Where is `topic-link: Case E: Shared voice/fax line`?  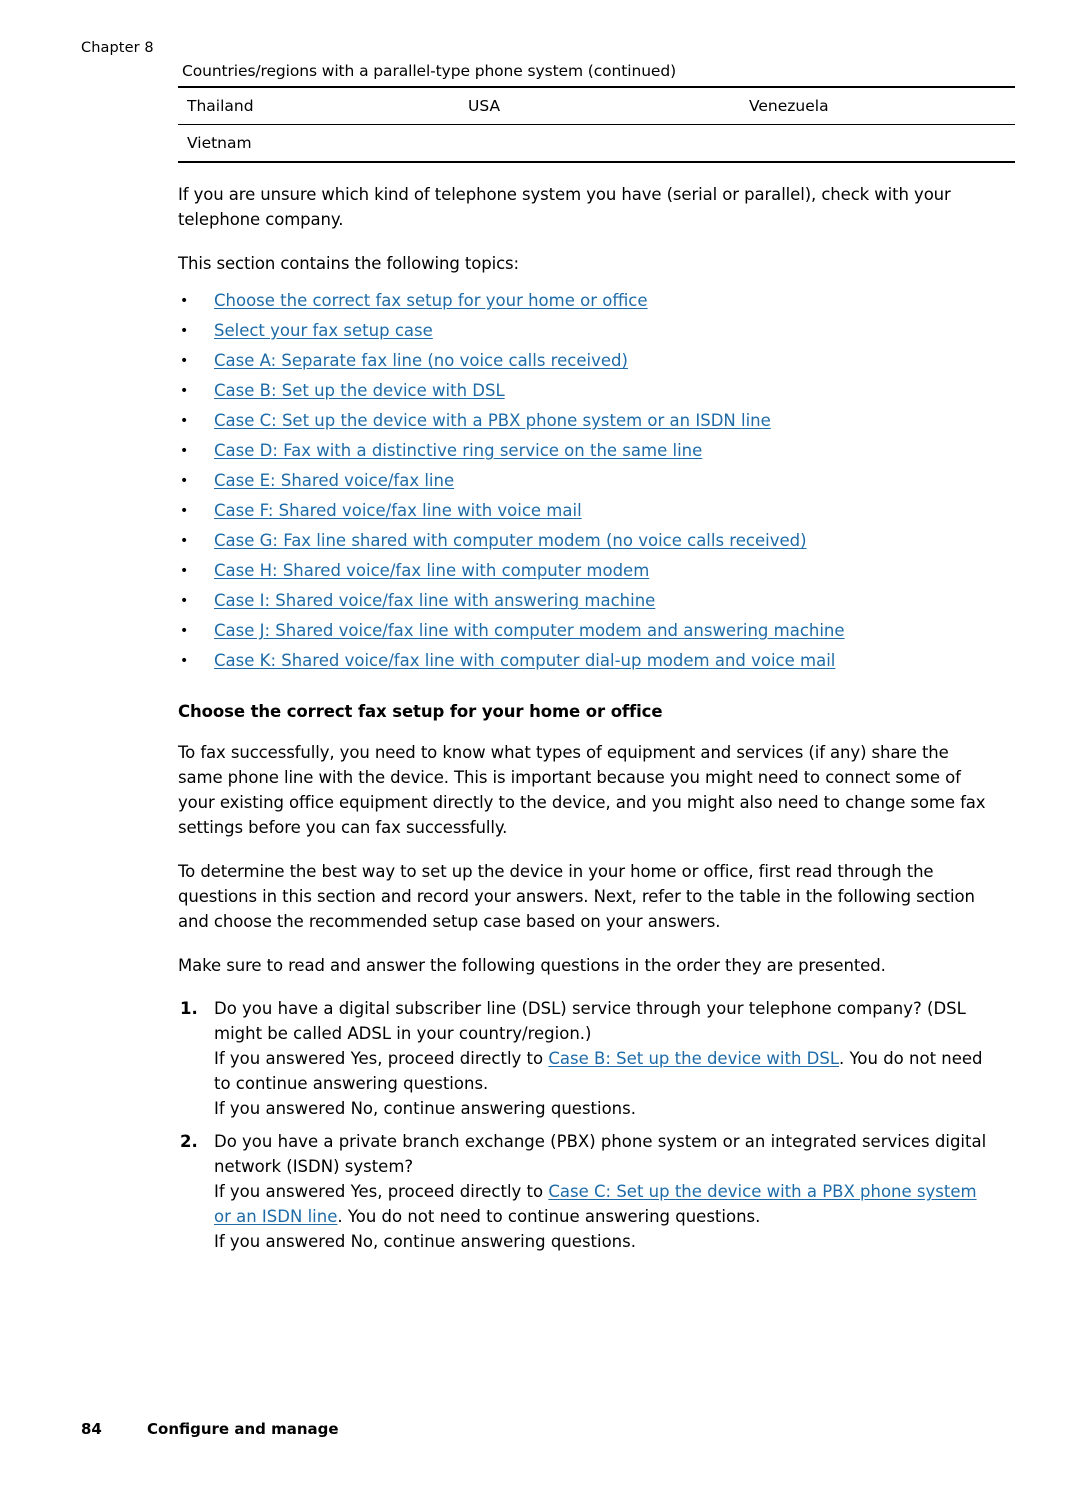 topic-link: Case E: Shared voice/fax line is located at coordinates (334, 480).